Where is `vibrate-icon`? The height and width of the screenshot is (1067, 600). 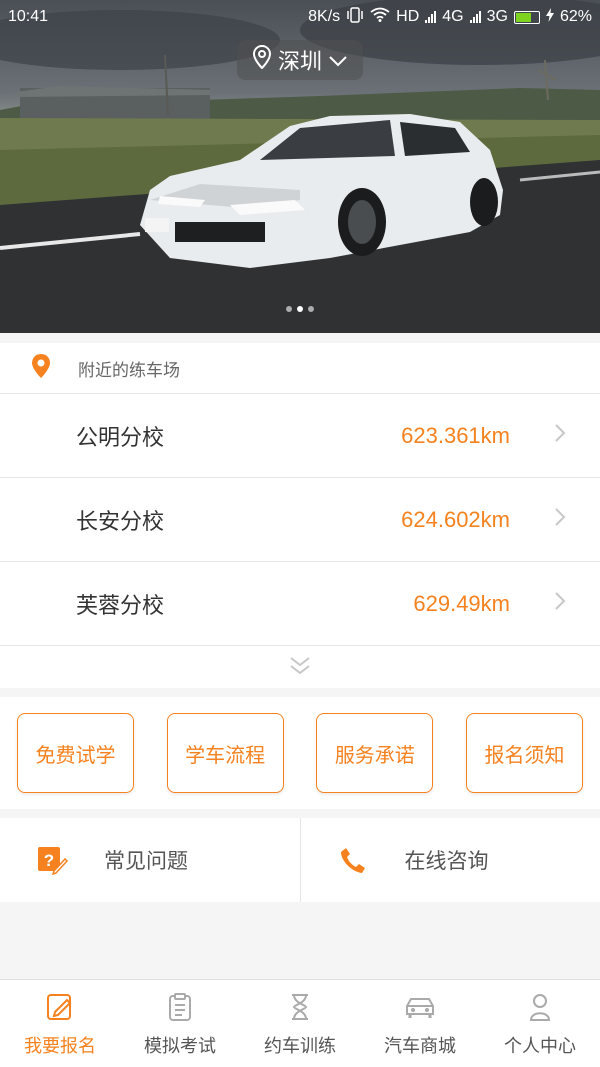
vibrate-icon is located at coordinates (355, 17).